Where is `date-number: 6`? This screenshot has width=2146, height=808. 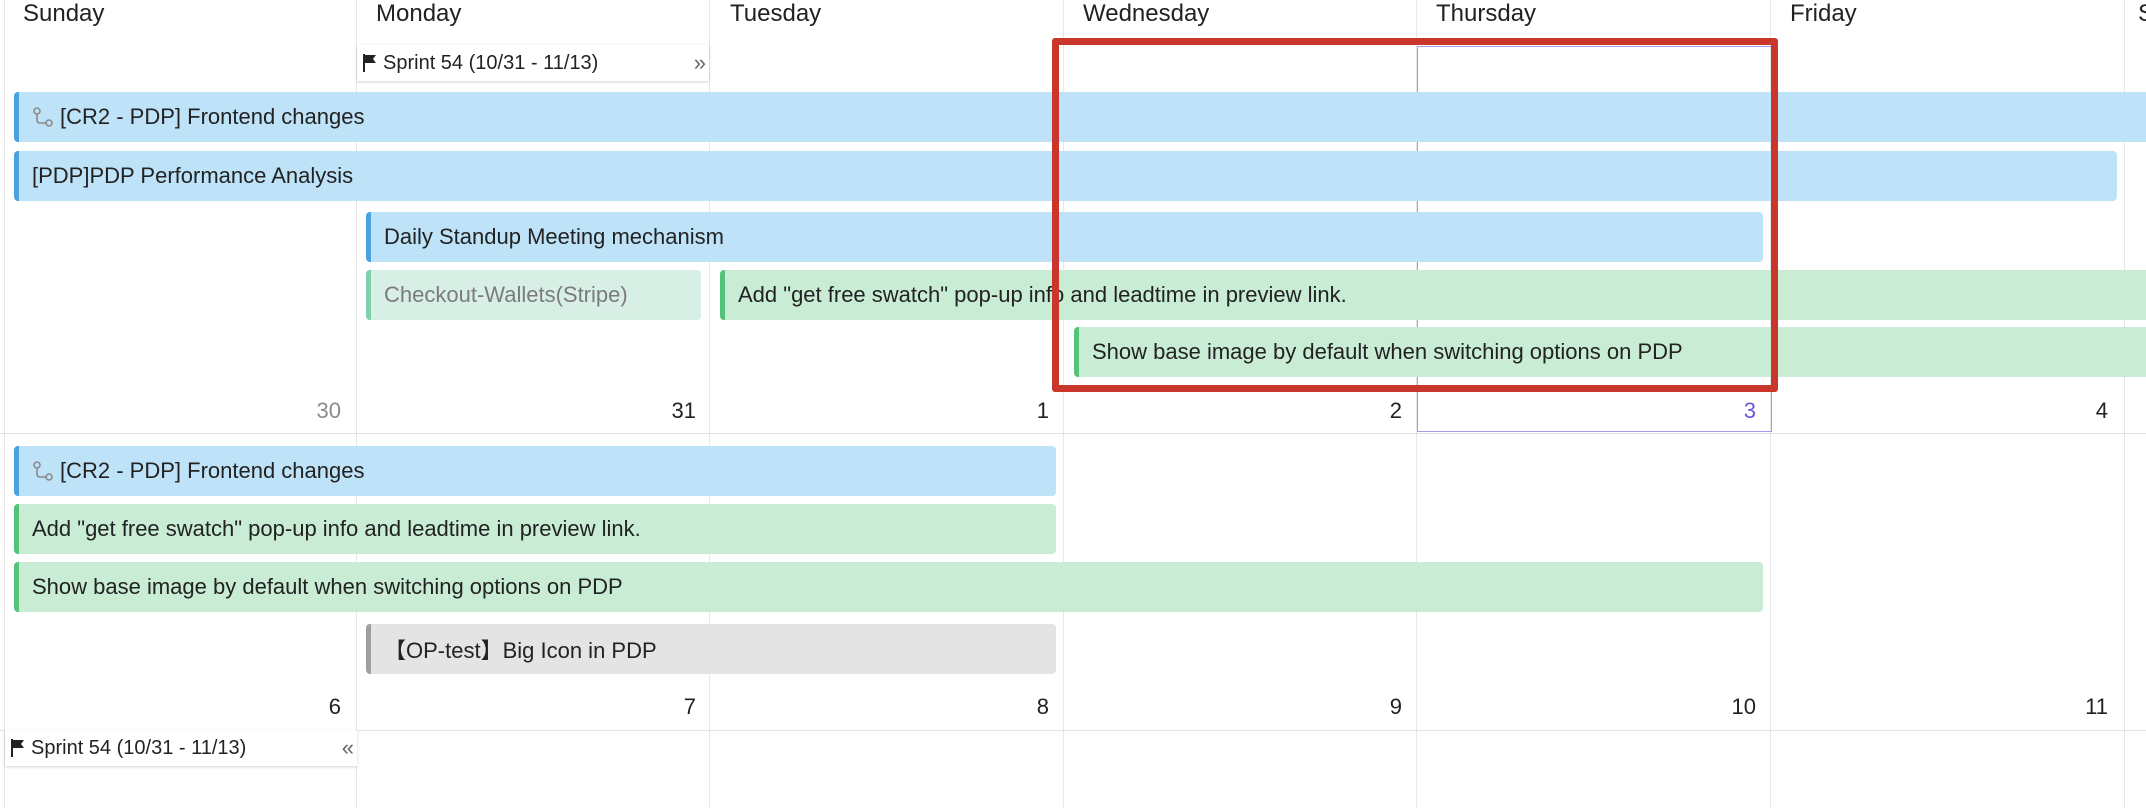 date-number: 6 is located at coordinates (334, 706).